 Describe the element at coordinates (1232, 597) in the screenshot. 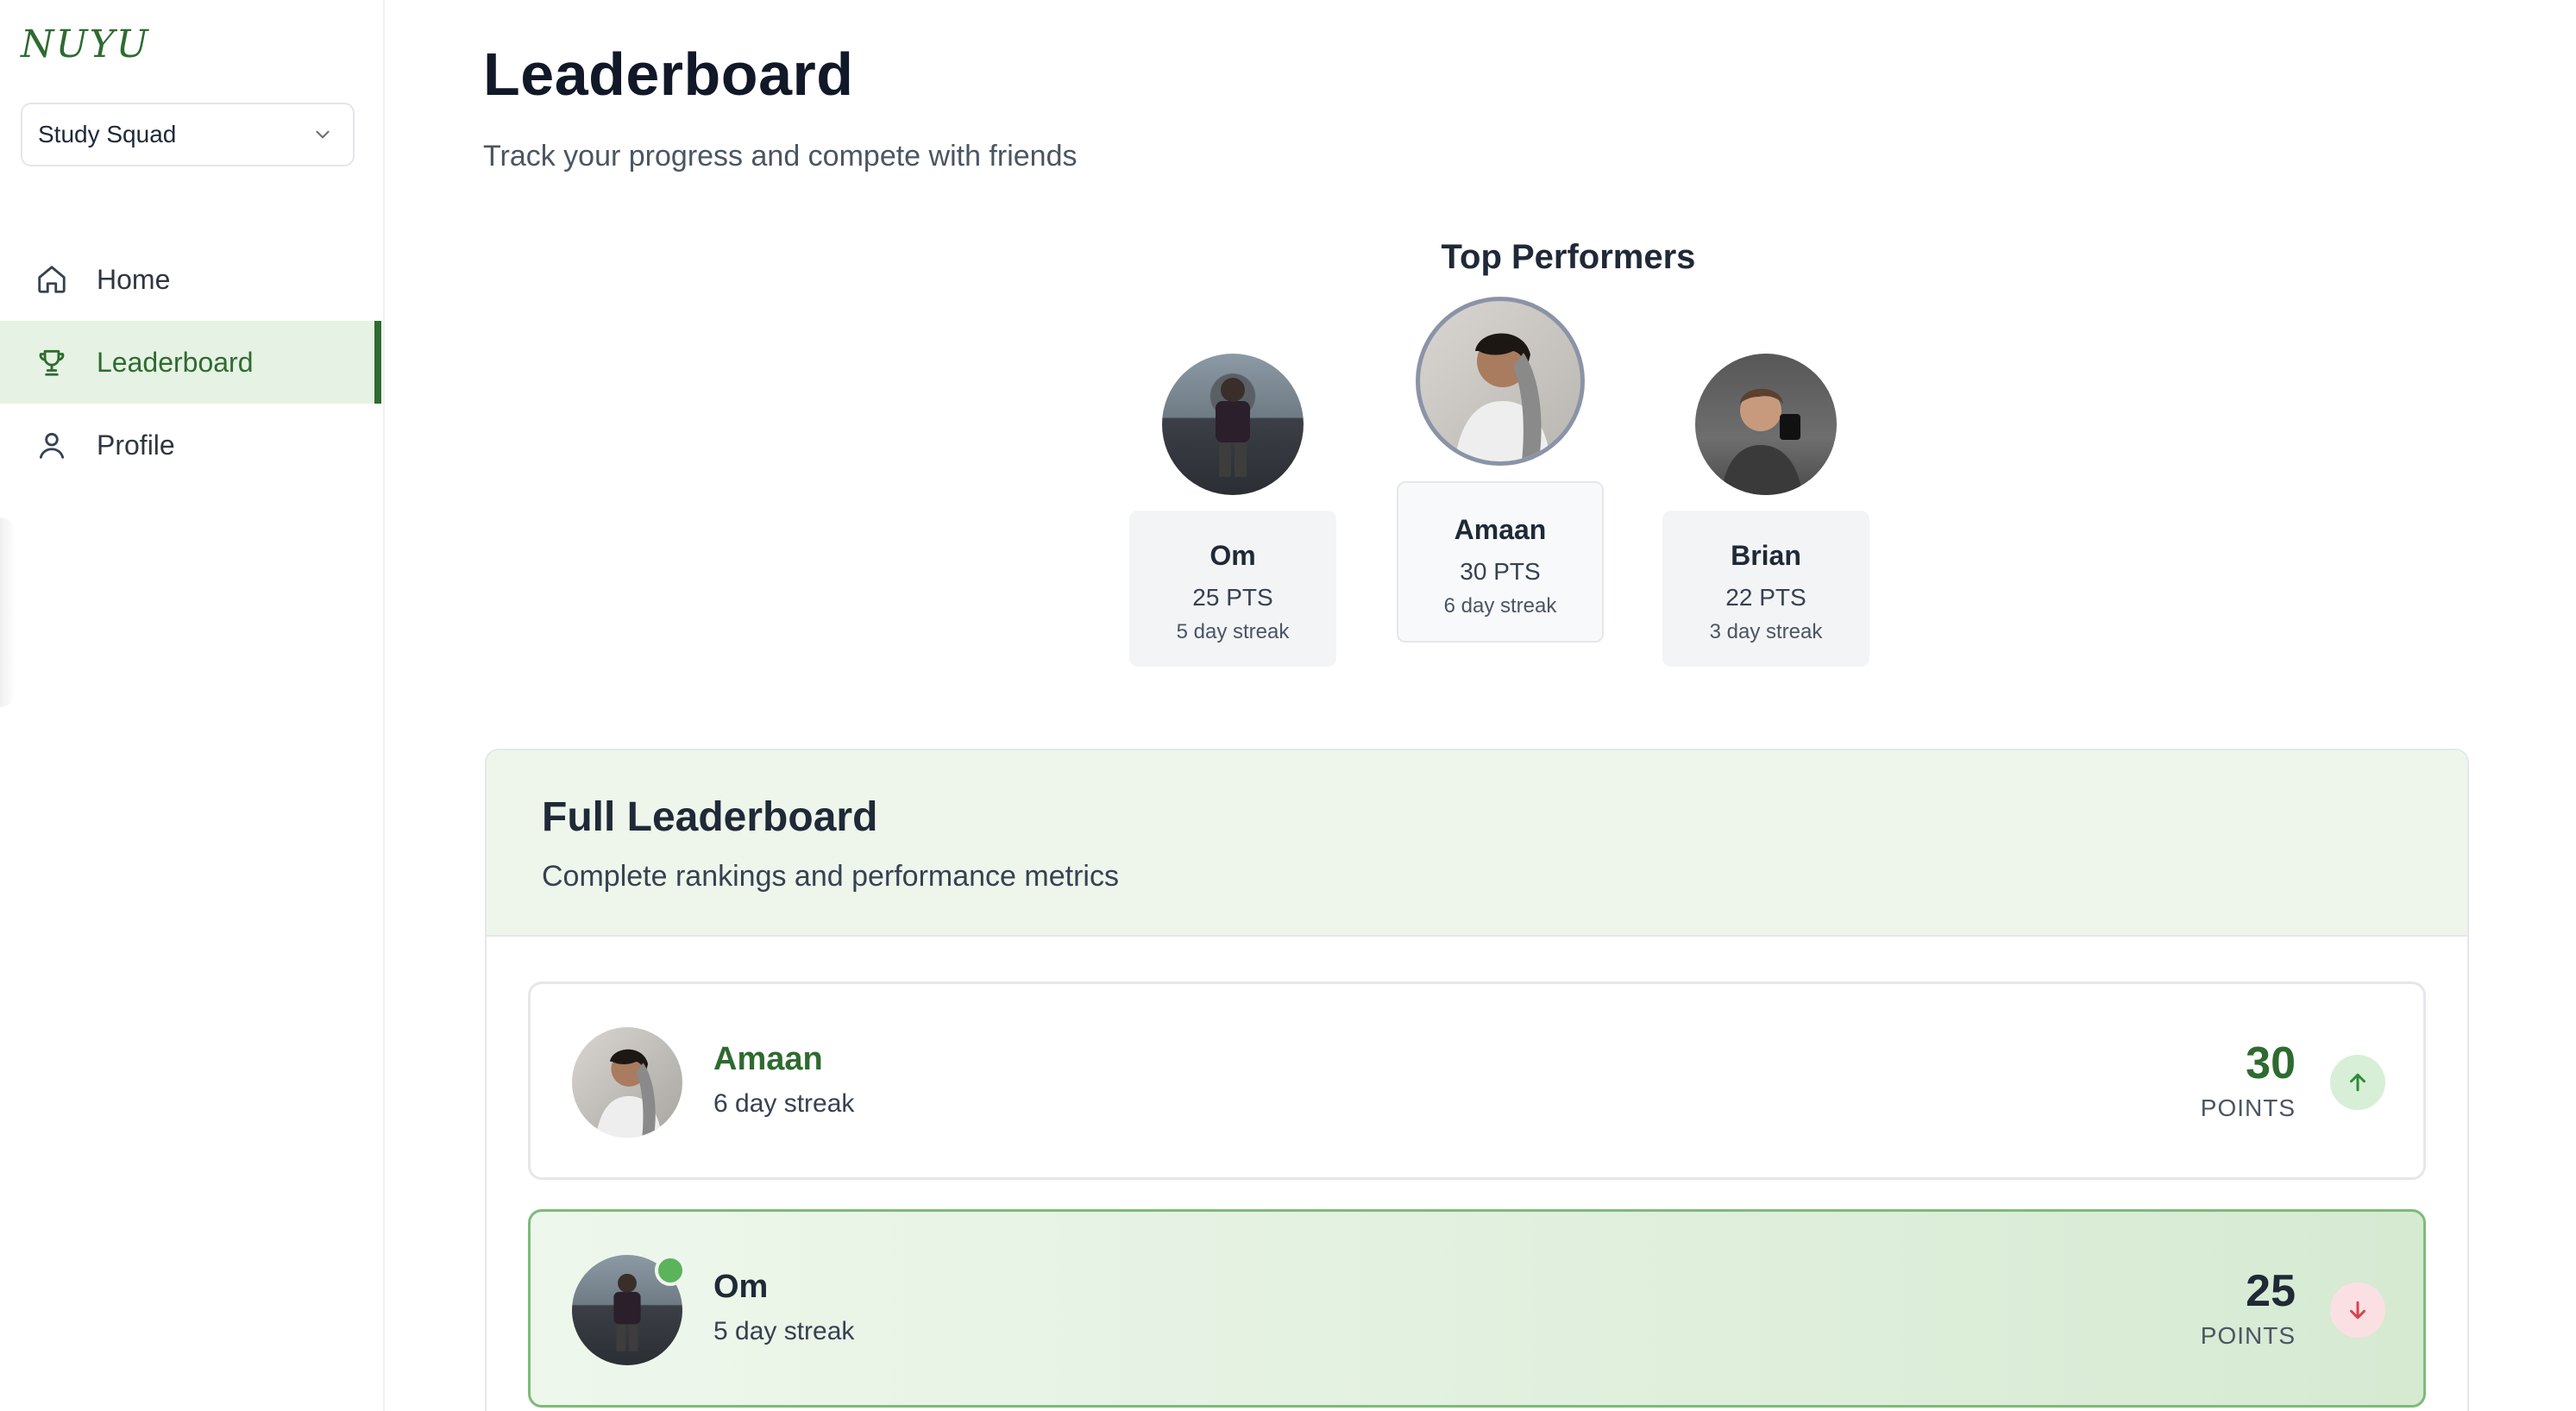

I see `podium-points: 25 PTS` at that location.